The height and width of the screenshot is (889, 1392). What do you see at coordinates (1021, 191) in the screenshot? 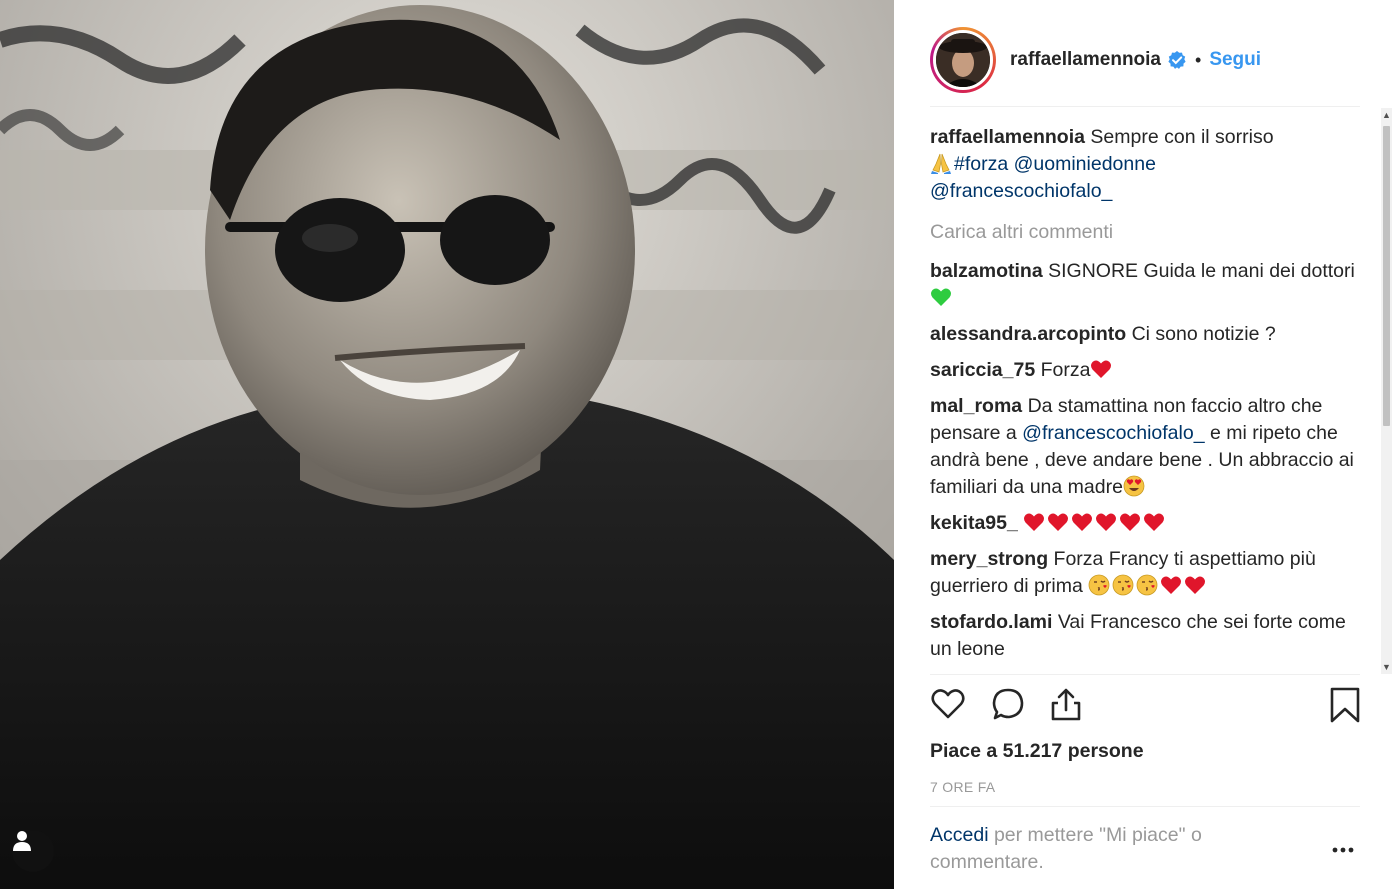
I see `caption-mention-francescochiofalo: @francescochiofalo_` at bounding box center [1021, 191].